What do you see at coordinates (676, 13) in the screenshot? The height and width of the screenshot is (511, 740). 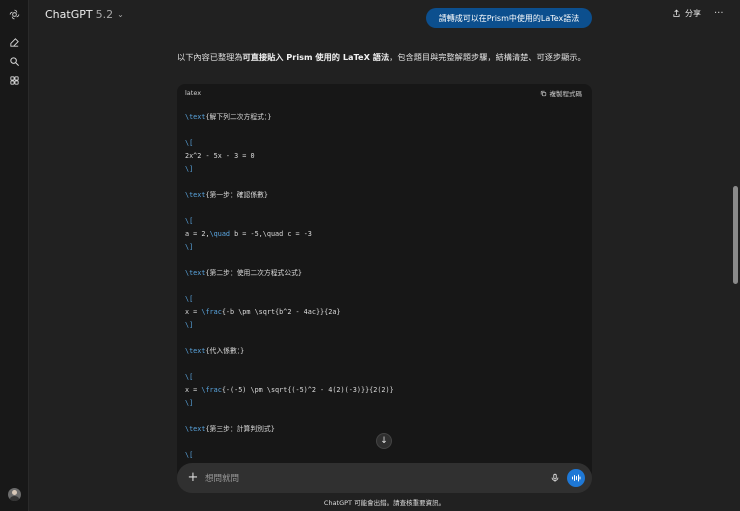 I see `share-icon` at bounding box center [676, 13].